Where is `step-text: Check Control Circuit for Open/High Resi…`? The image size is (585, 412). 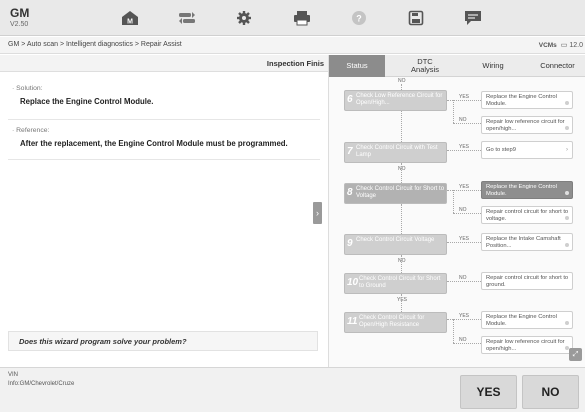 step-text: Check Control Circuit for Open/High Resi… is located at coordinates (392, 321).